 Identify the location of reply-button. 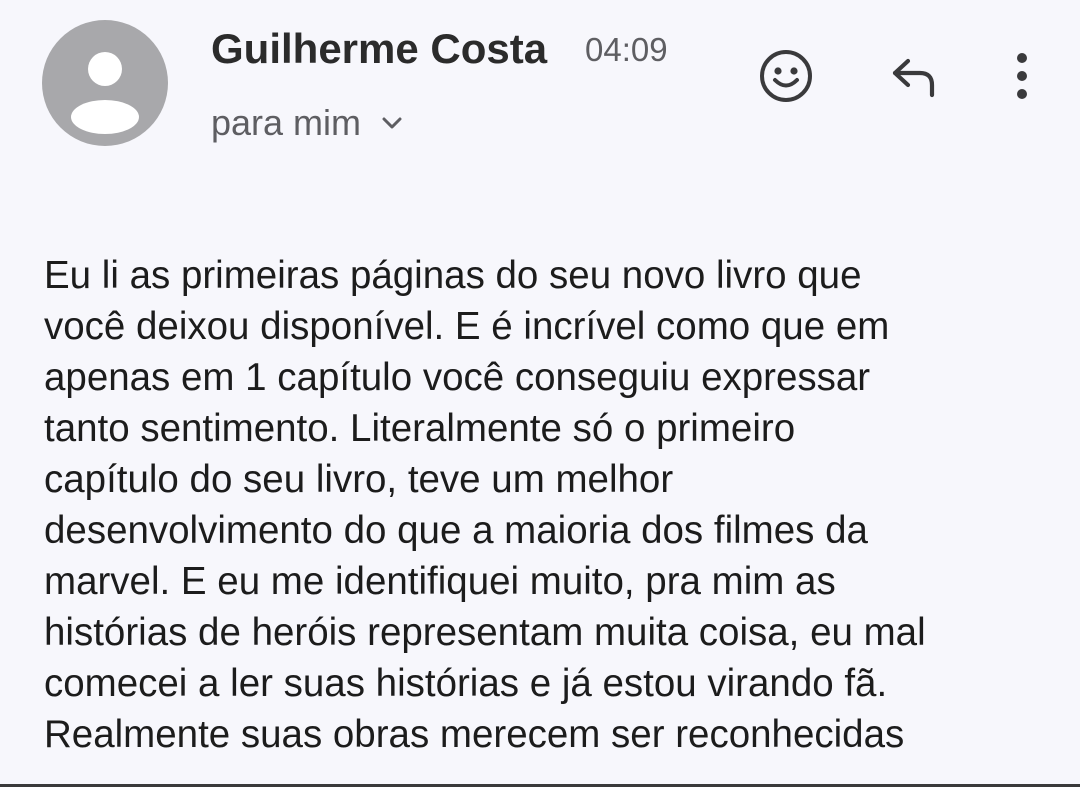
(913, 76).